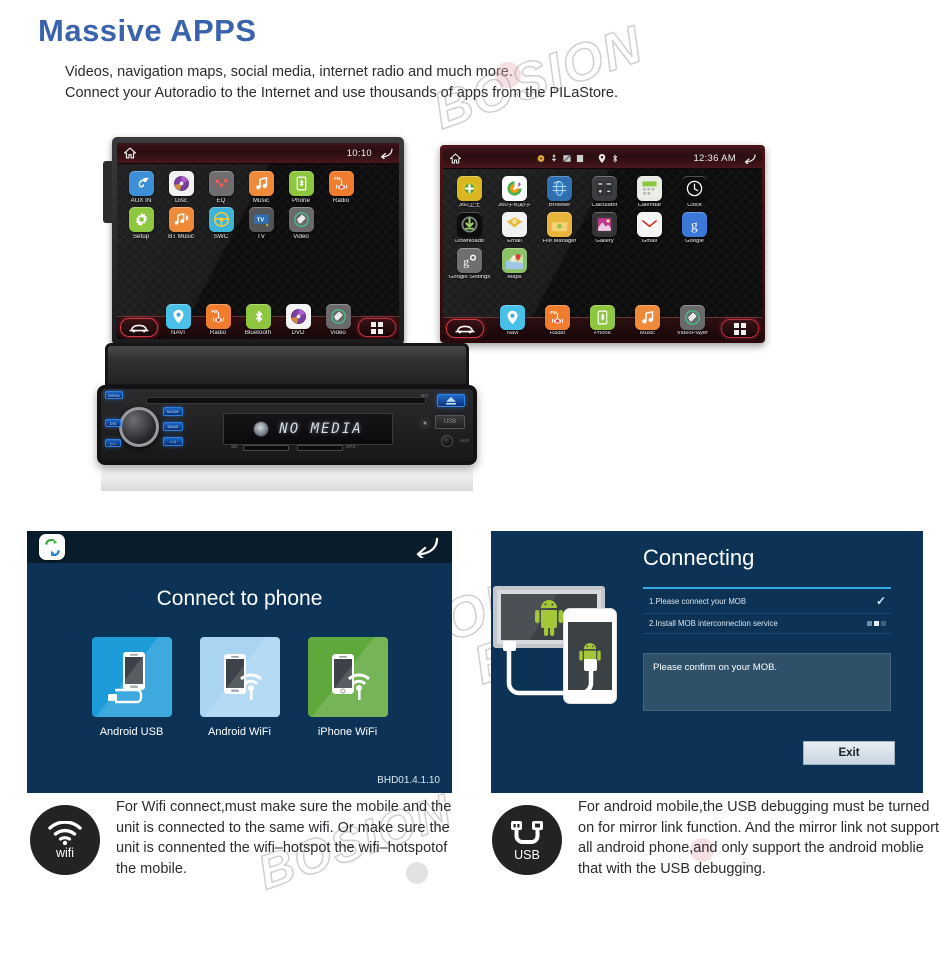  I want to click on app-tile-maps: Maps, so click(514, 264).